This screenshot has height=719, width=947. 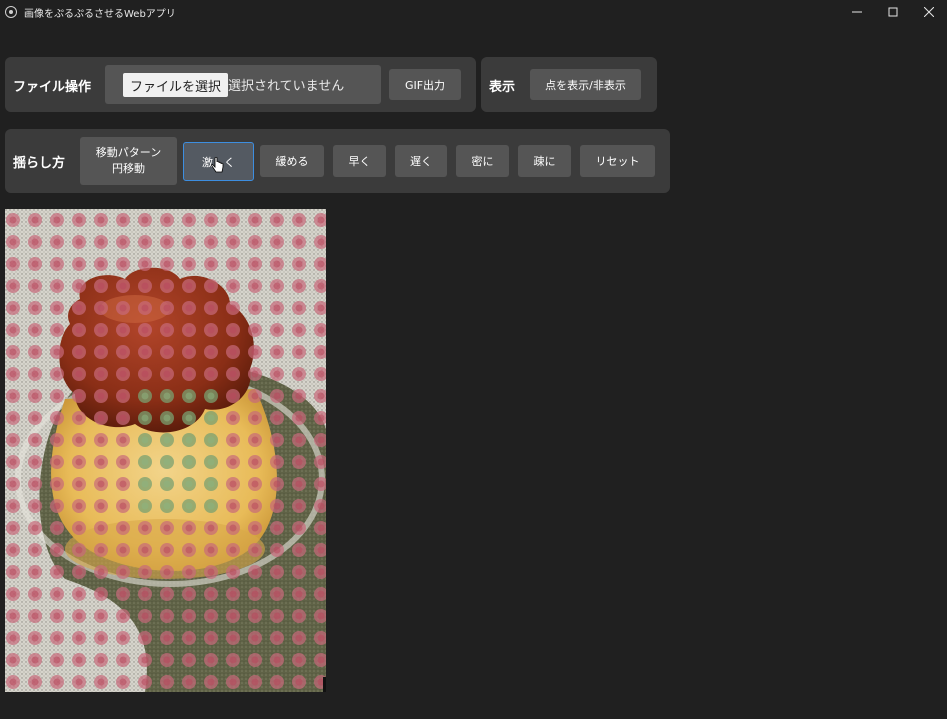 What do you see at coordinates (217, 165) in the screenshot?
I see `hand-cursor-icon` at bounding box center [217, 165].